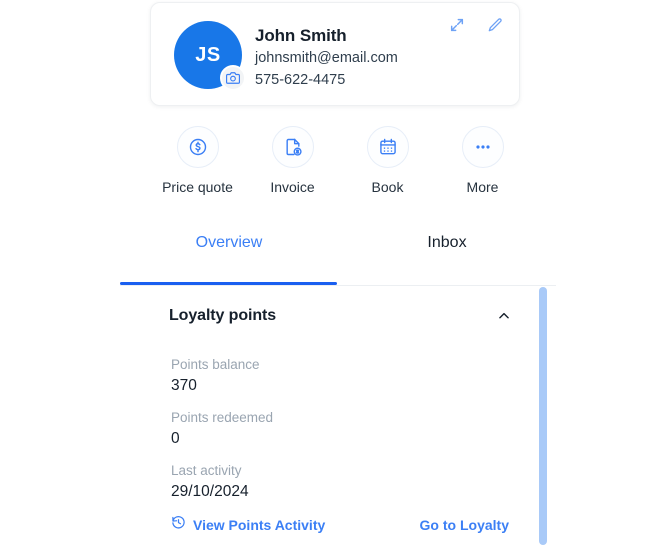  I want to click on action-price-quote: Price quote, so click(197, 160).